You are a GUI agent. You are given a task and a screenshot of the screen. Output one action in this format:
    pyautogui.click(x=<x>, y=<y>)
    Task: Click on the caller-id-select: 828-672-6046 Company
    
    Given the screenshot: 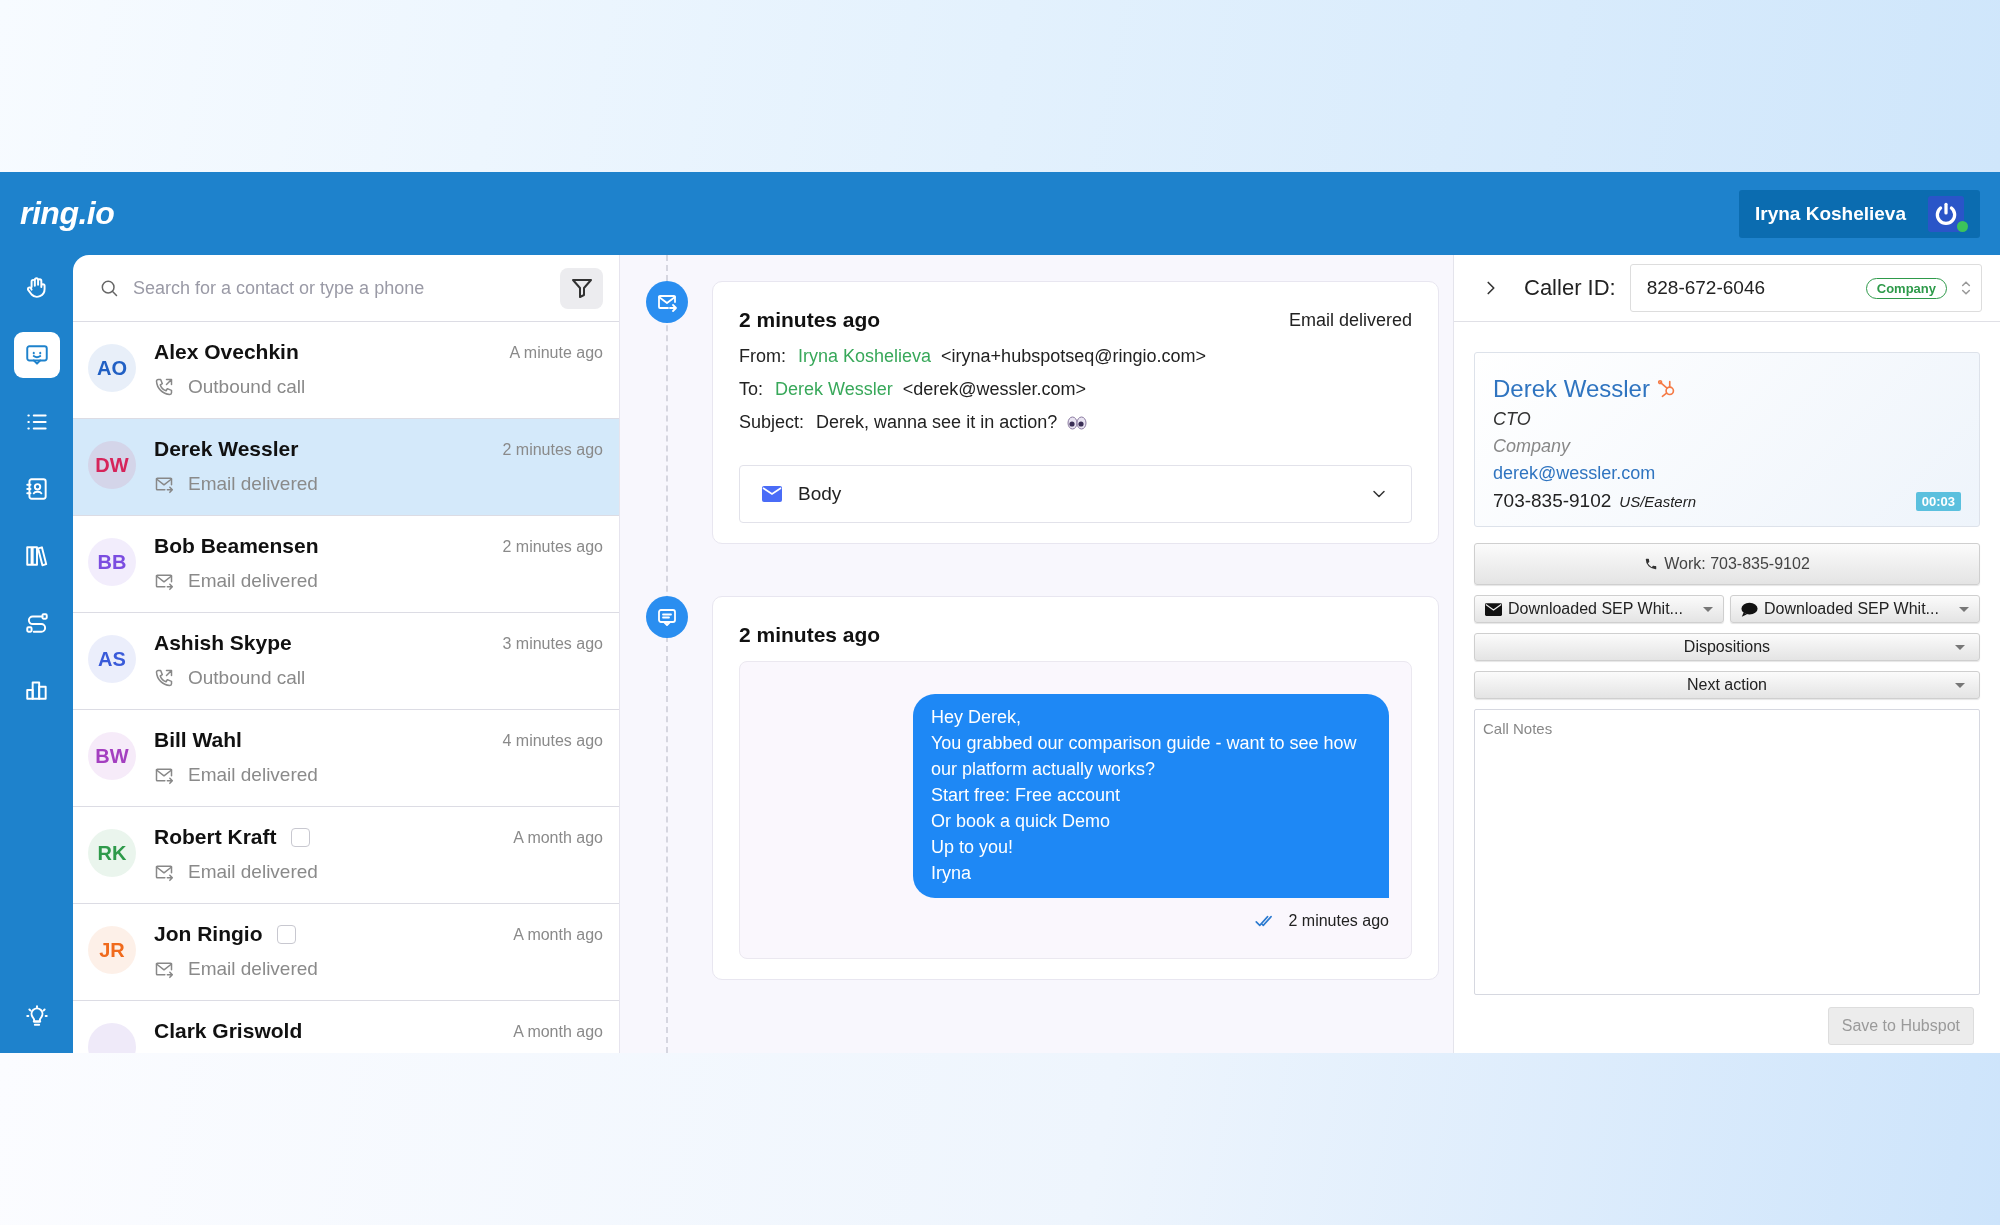 What is the action you would take?
    pyautogui.click(x=1805, y=288)
    